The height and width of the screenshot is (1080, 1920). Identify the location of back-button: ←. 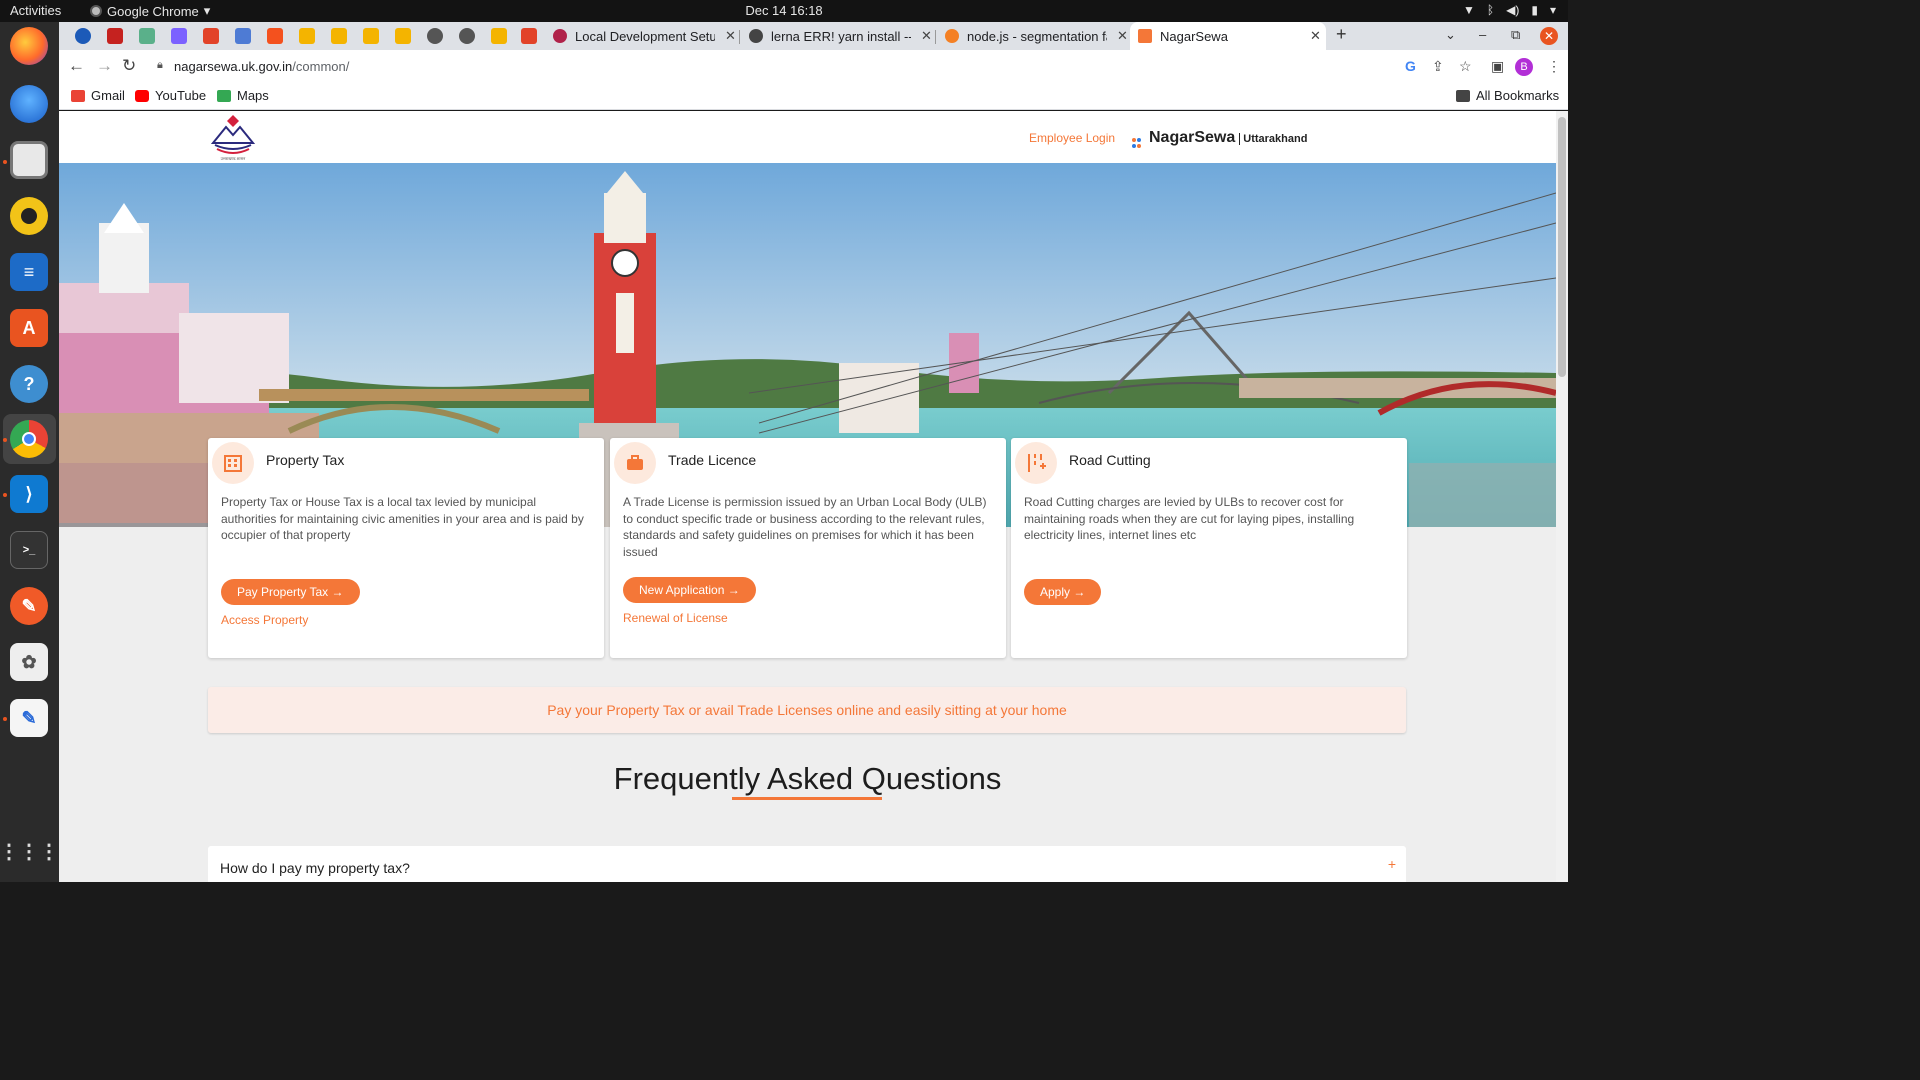
(76, 66).